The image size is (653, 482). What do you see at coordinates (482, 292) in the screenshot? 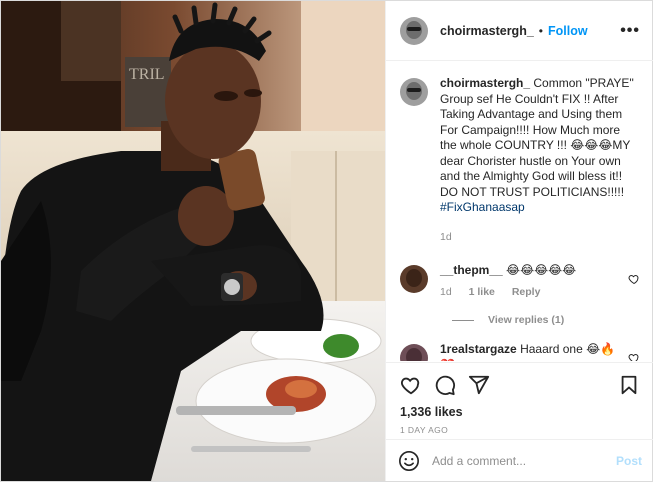
I see `comment-likes: 1 like` at bounding box center [482, 292].